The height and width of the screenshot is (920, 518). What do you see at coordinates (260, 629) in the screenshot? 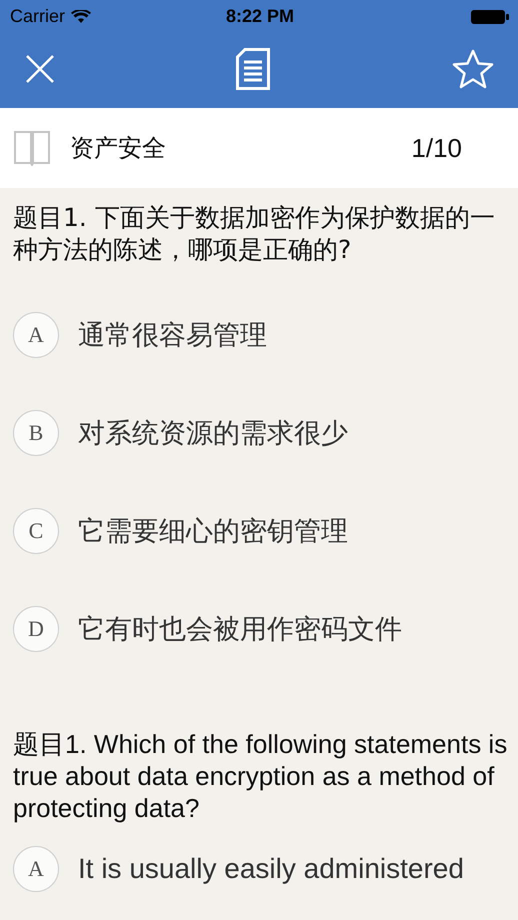
I see `answer-option: D 它有时也会被用作密码文件` at bounding box center [260, 629].